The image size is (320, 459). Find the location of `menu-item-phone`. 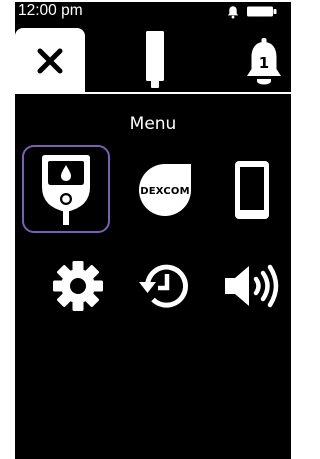

menu-item-phone is located at coordinates (252, 190).